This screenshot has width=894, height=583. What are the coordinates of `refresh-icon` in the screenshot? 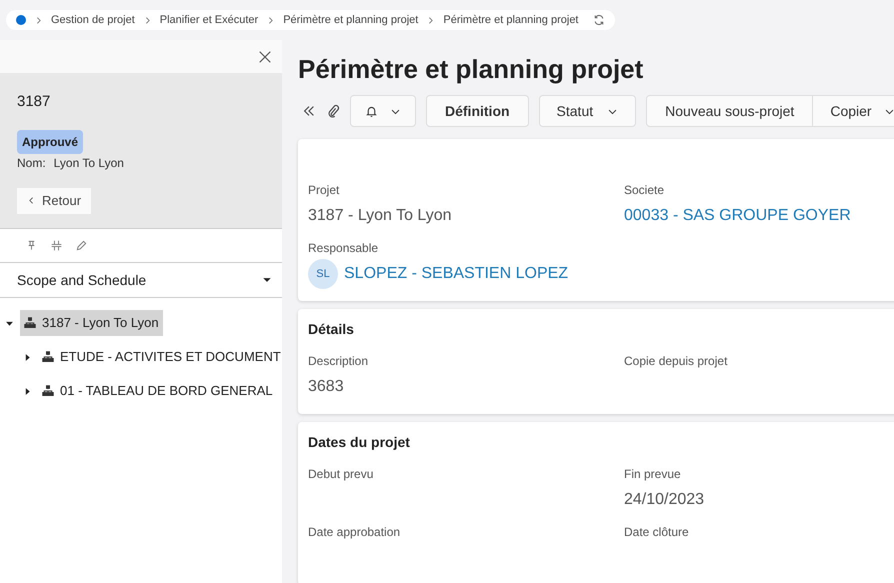 It's located at (598, 20).